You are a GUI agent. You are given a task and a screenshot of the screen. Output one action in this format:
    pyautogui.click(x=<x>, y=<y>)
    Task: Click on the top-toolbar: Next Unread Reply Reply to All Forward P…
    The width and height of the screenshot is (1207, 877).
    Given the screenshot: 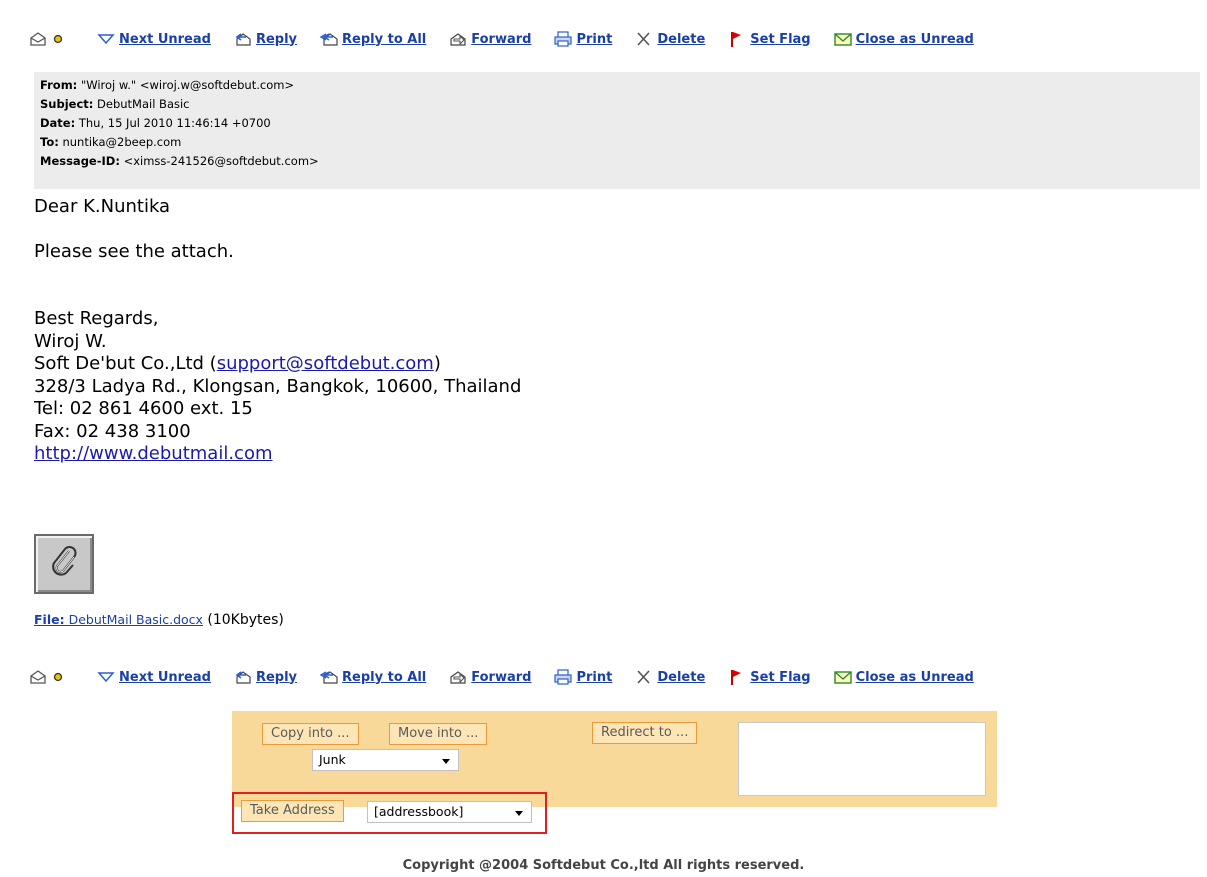 What is the action you would take?
    pyautogui.click(x=512, y=39)
    